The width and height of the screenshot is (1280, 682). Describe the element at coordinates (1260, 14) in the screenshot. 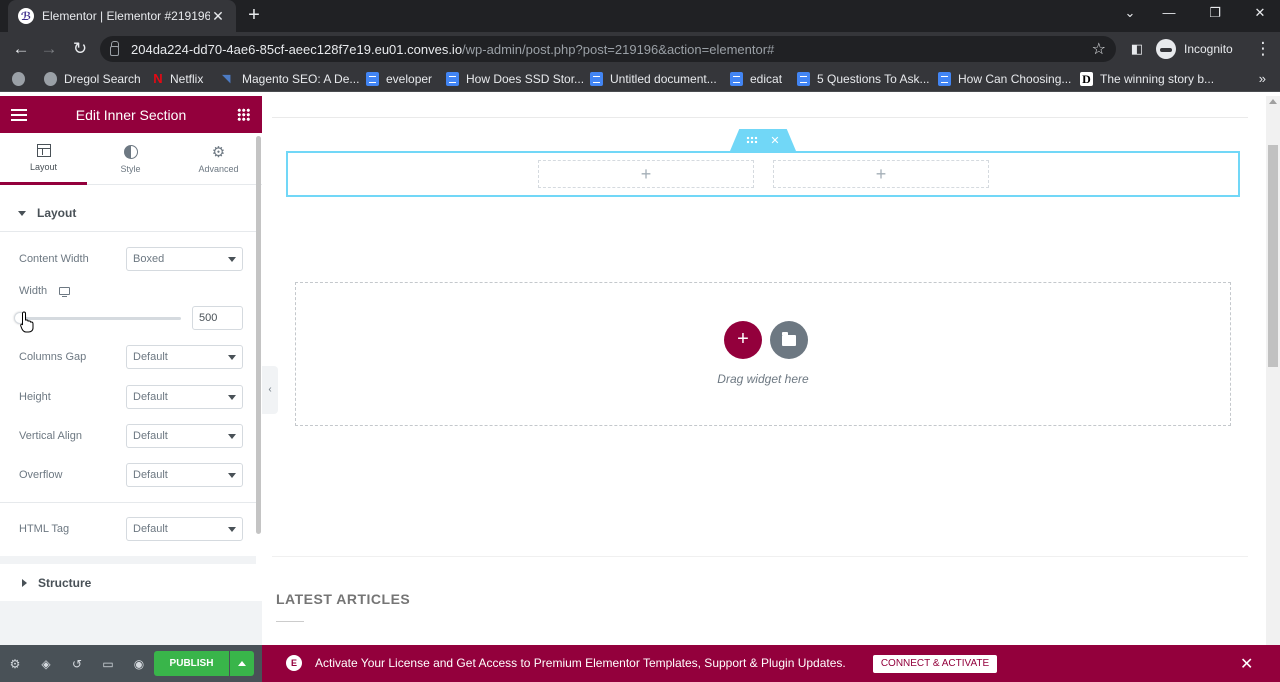

I see `window-close-icon: ✕` at that location.